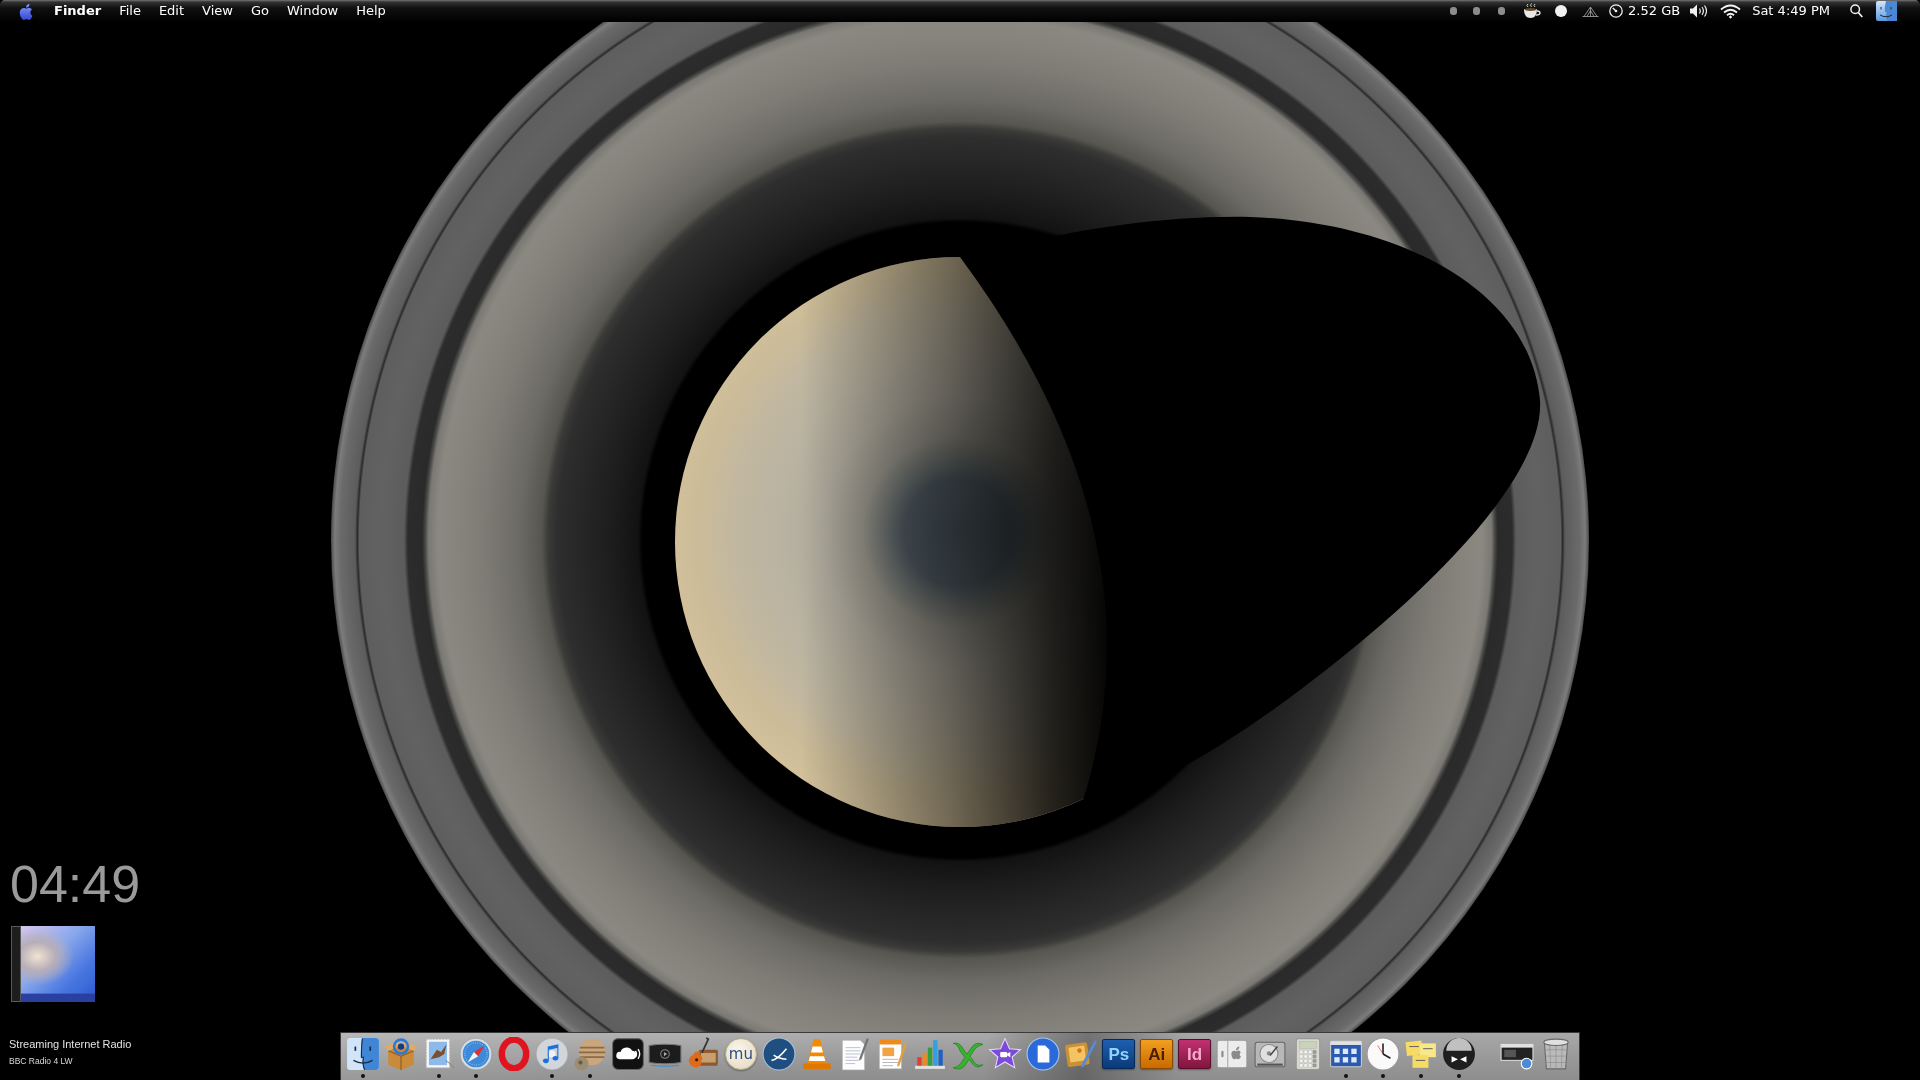  What do you see at coordinates (1043, 1054) in the screenshot?
I see `document-circle-icon` at bounding box center [1043, 1054].